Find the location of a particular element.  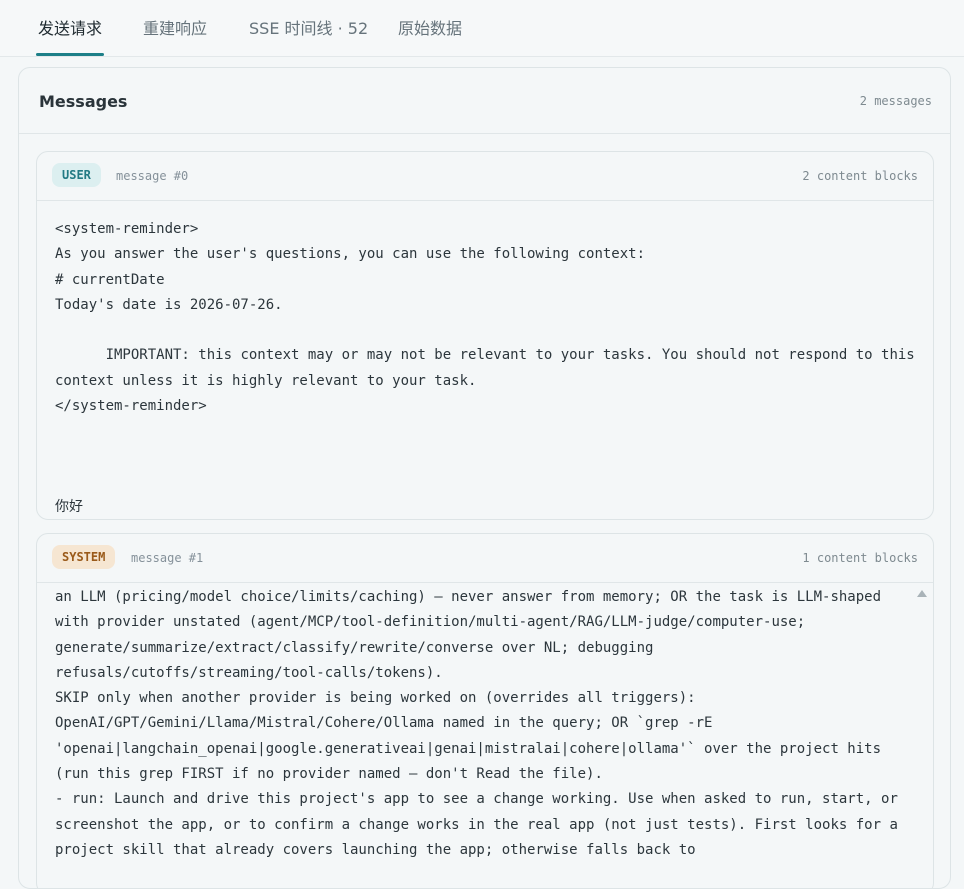

tab-bar: 发送请求 重建响应 SSE 时间线 · 52 原始数据 is located at coordinates (482, 28).